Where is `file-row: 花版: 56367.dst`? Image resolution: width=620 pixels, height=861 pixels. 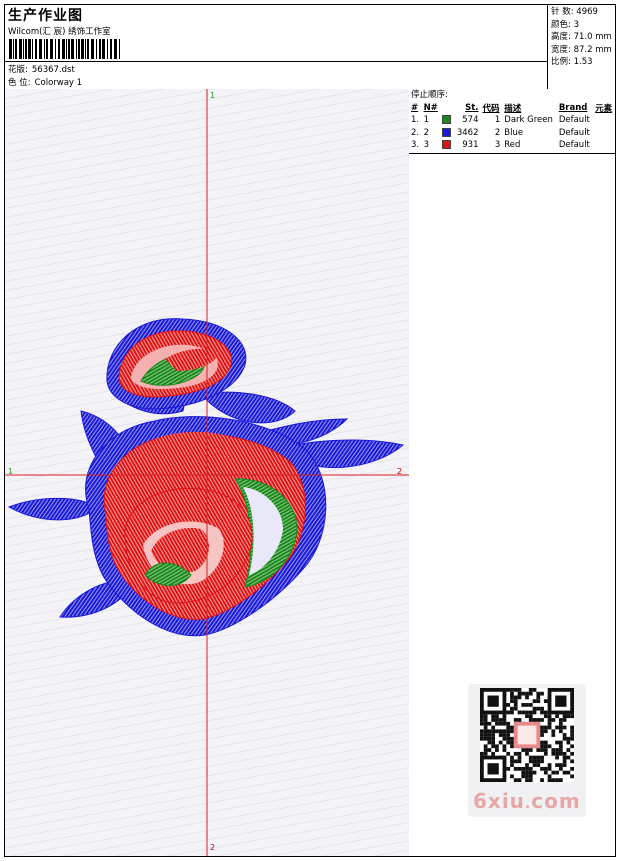
file-row: 花版: 56367.dst is located at coordinates (41, 69).